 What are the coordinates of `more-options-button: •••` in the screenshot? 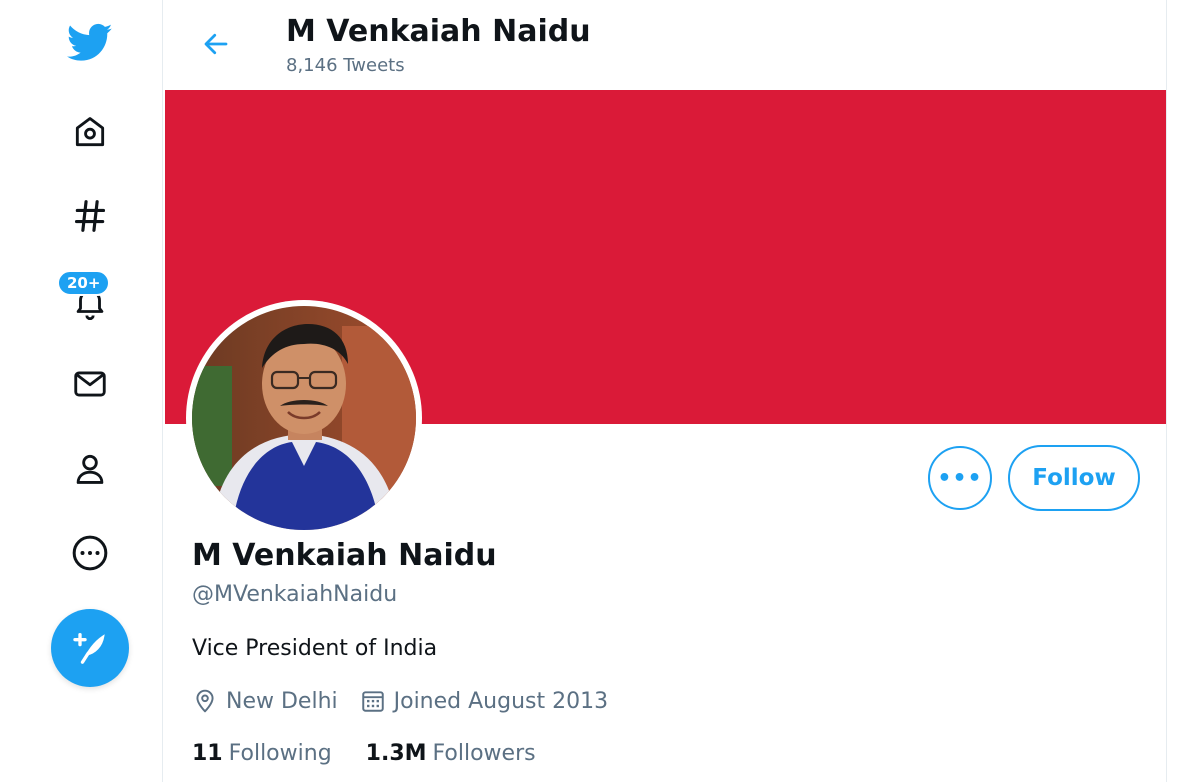 It's located at (960, 478).